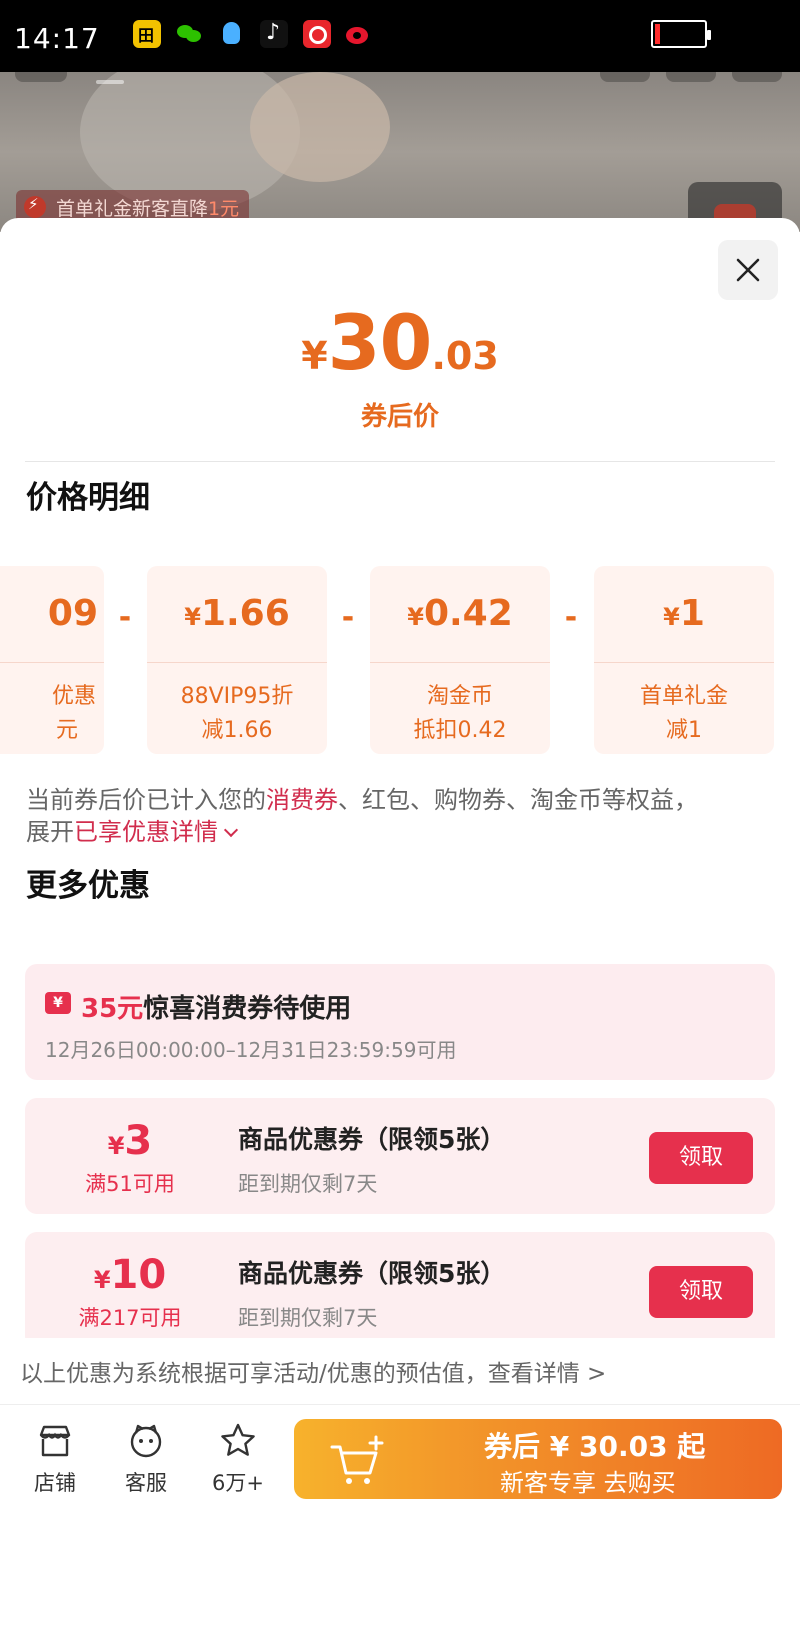 The width and height of the screenshot is (800, 1641). What do you see at coordinates (400, 1156) in the screenshot?
I see `coupon-card: ¥3 满51可用 商品优惠券（限领5张） 距到期仅剩7天 领取` at bounding box center [400, 1156].